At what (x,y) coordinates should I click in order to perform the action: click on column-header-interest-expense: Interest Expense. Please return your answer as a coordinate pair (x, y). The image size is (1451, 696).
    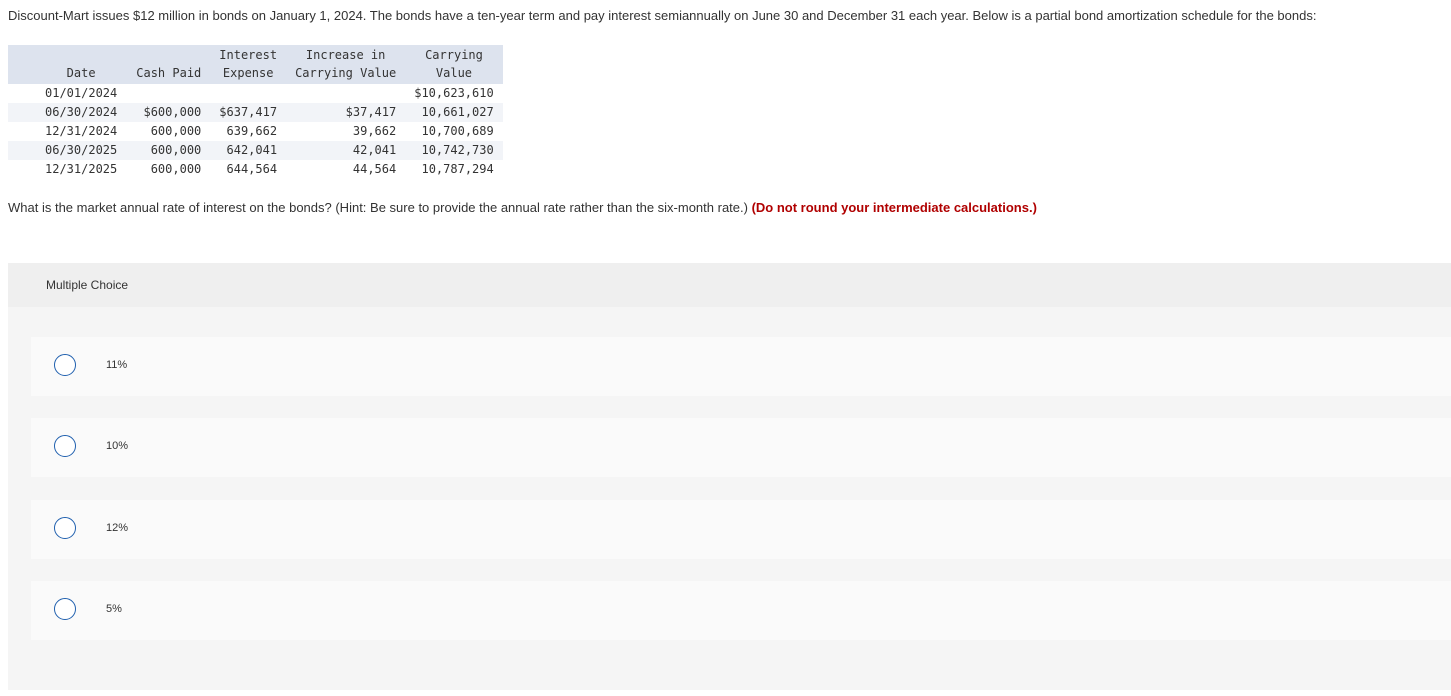
    Looking at the image, I should click on (248, 64).